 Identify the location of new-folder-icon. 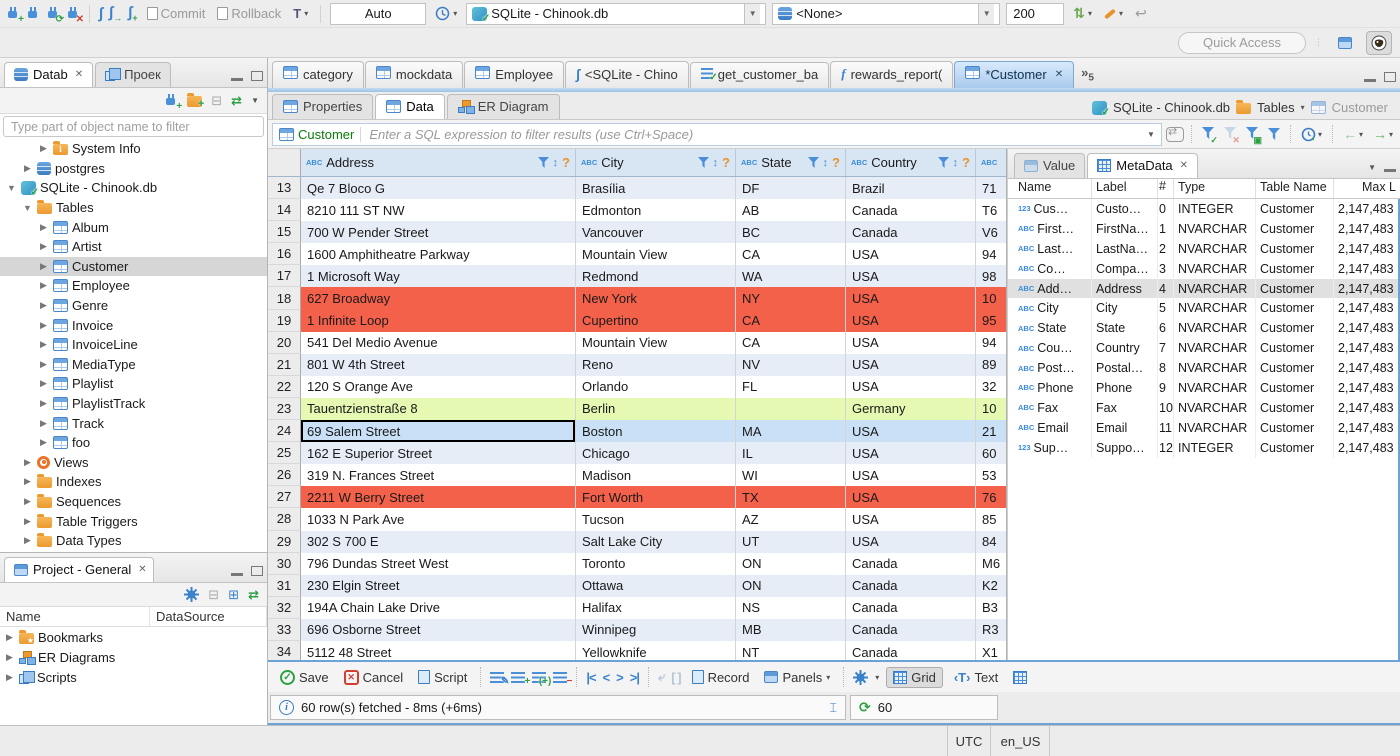
(195, 101).